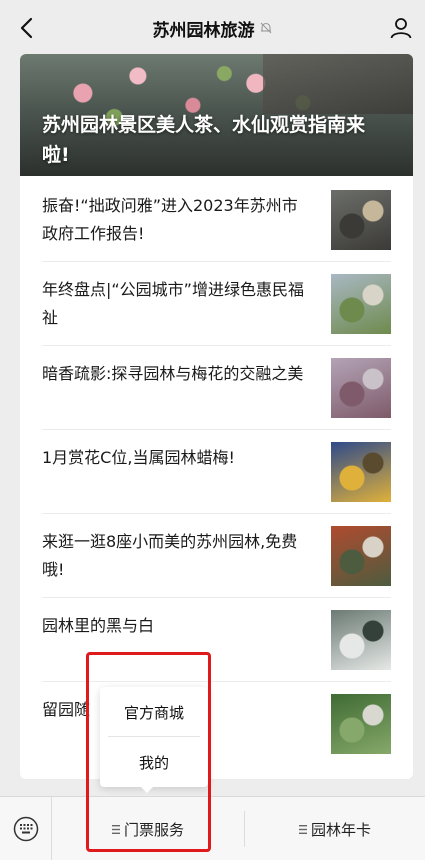 This screenshot has height=860, width=425. I want to click on list-icon, so click(302, 829).